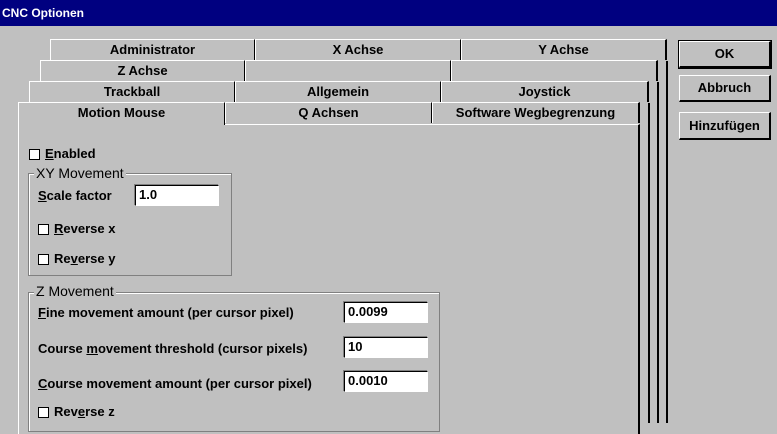  I want to click on rev-z-label: rse z, so click(100, 411).